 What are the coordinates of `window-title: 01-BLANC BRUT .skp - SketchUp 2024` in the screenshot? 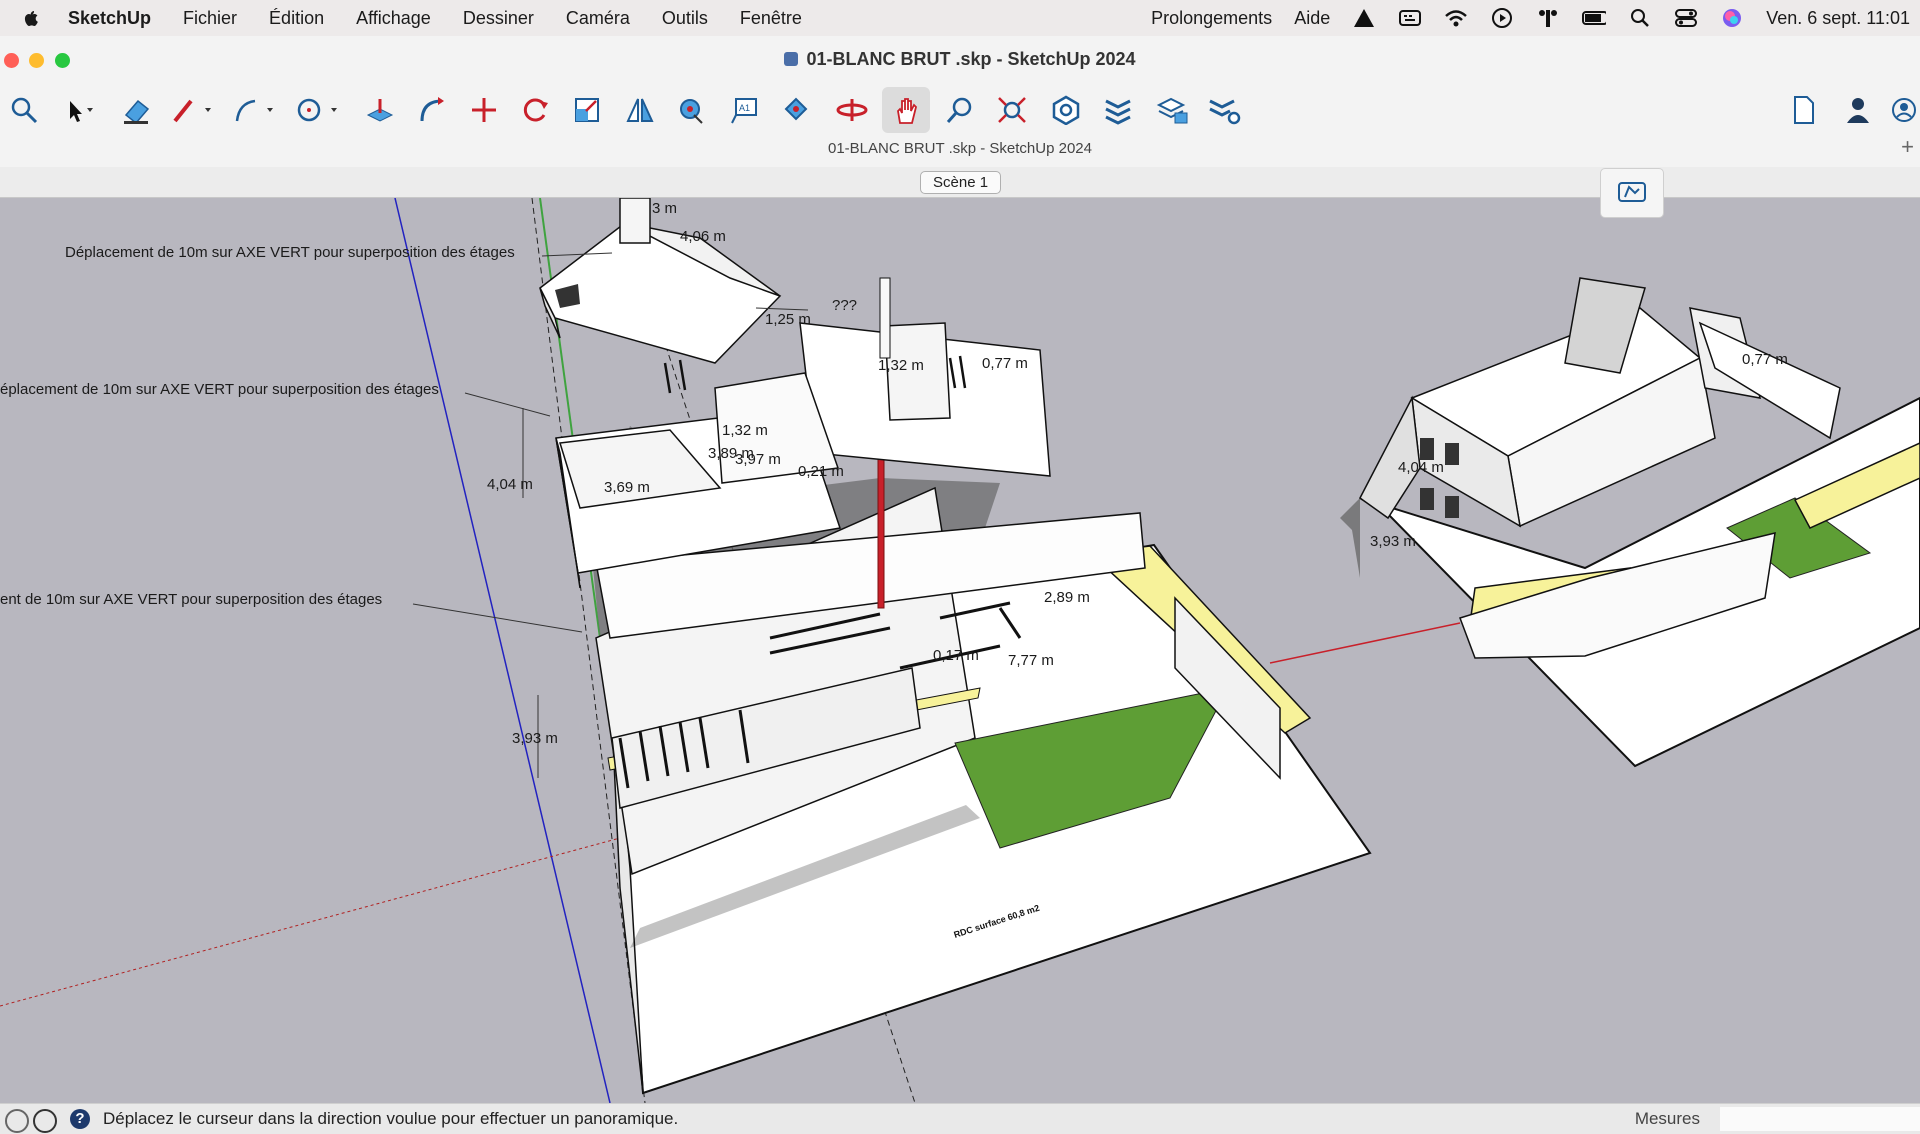 It's located at (960, 59).